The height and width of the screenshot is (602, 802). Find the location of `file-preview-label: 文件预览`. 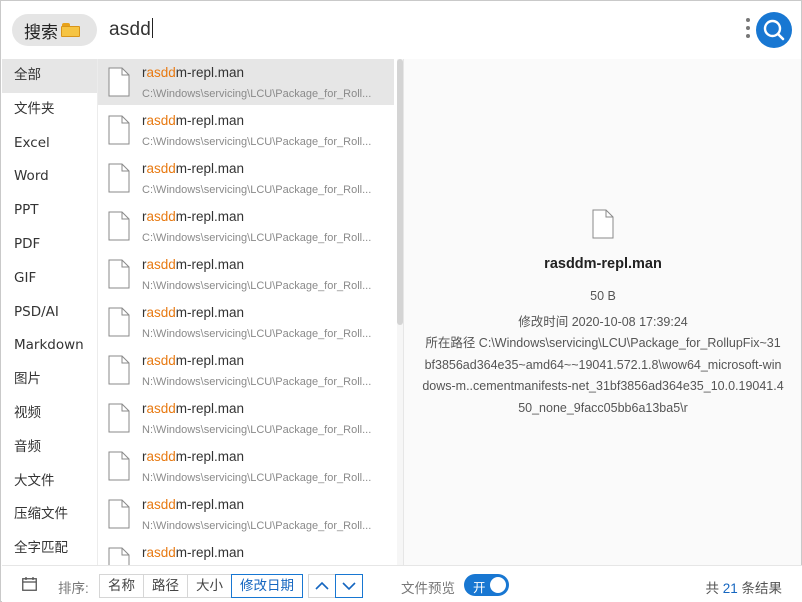

file-preview-label: 文件预览 is located at coordinates (428, 588).